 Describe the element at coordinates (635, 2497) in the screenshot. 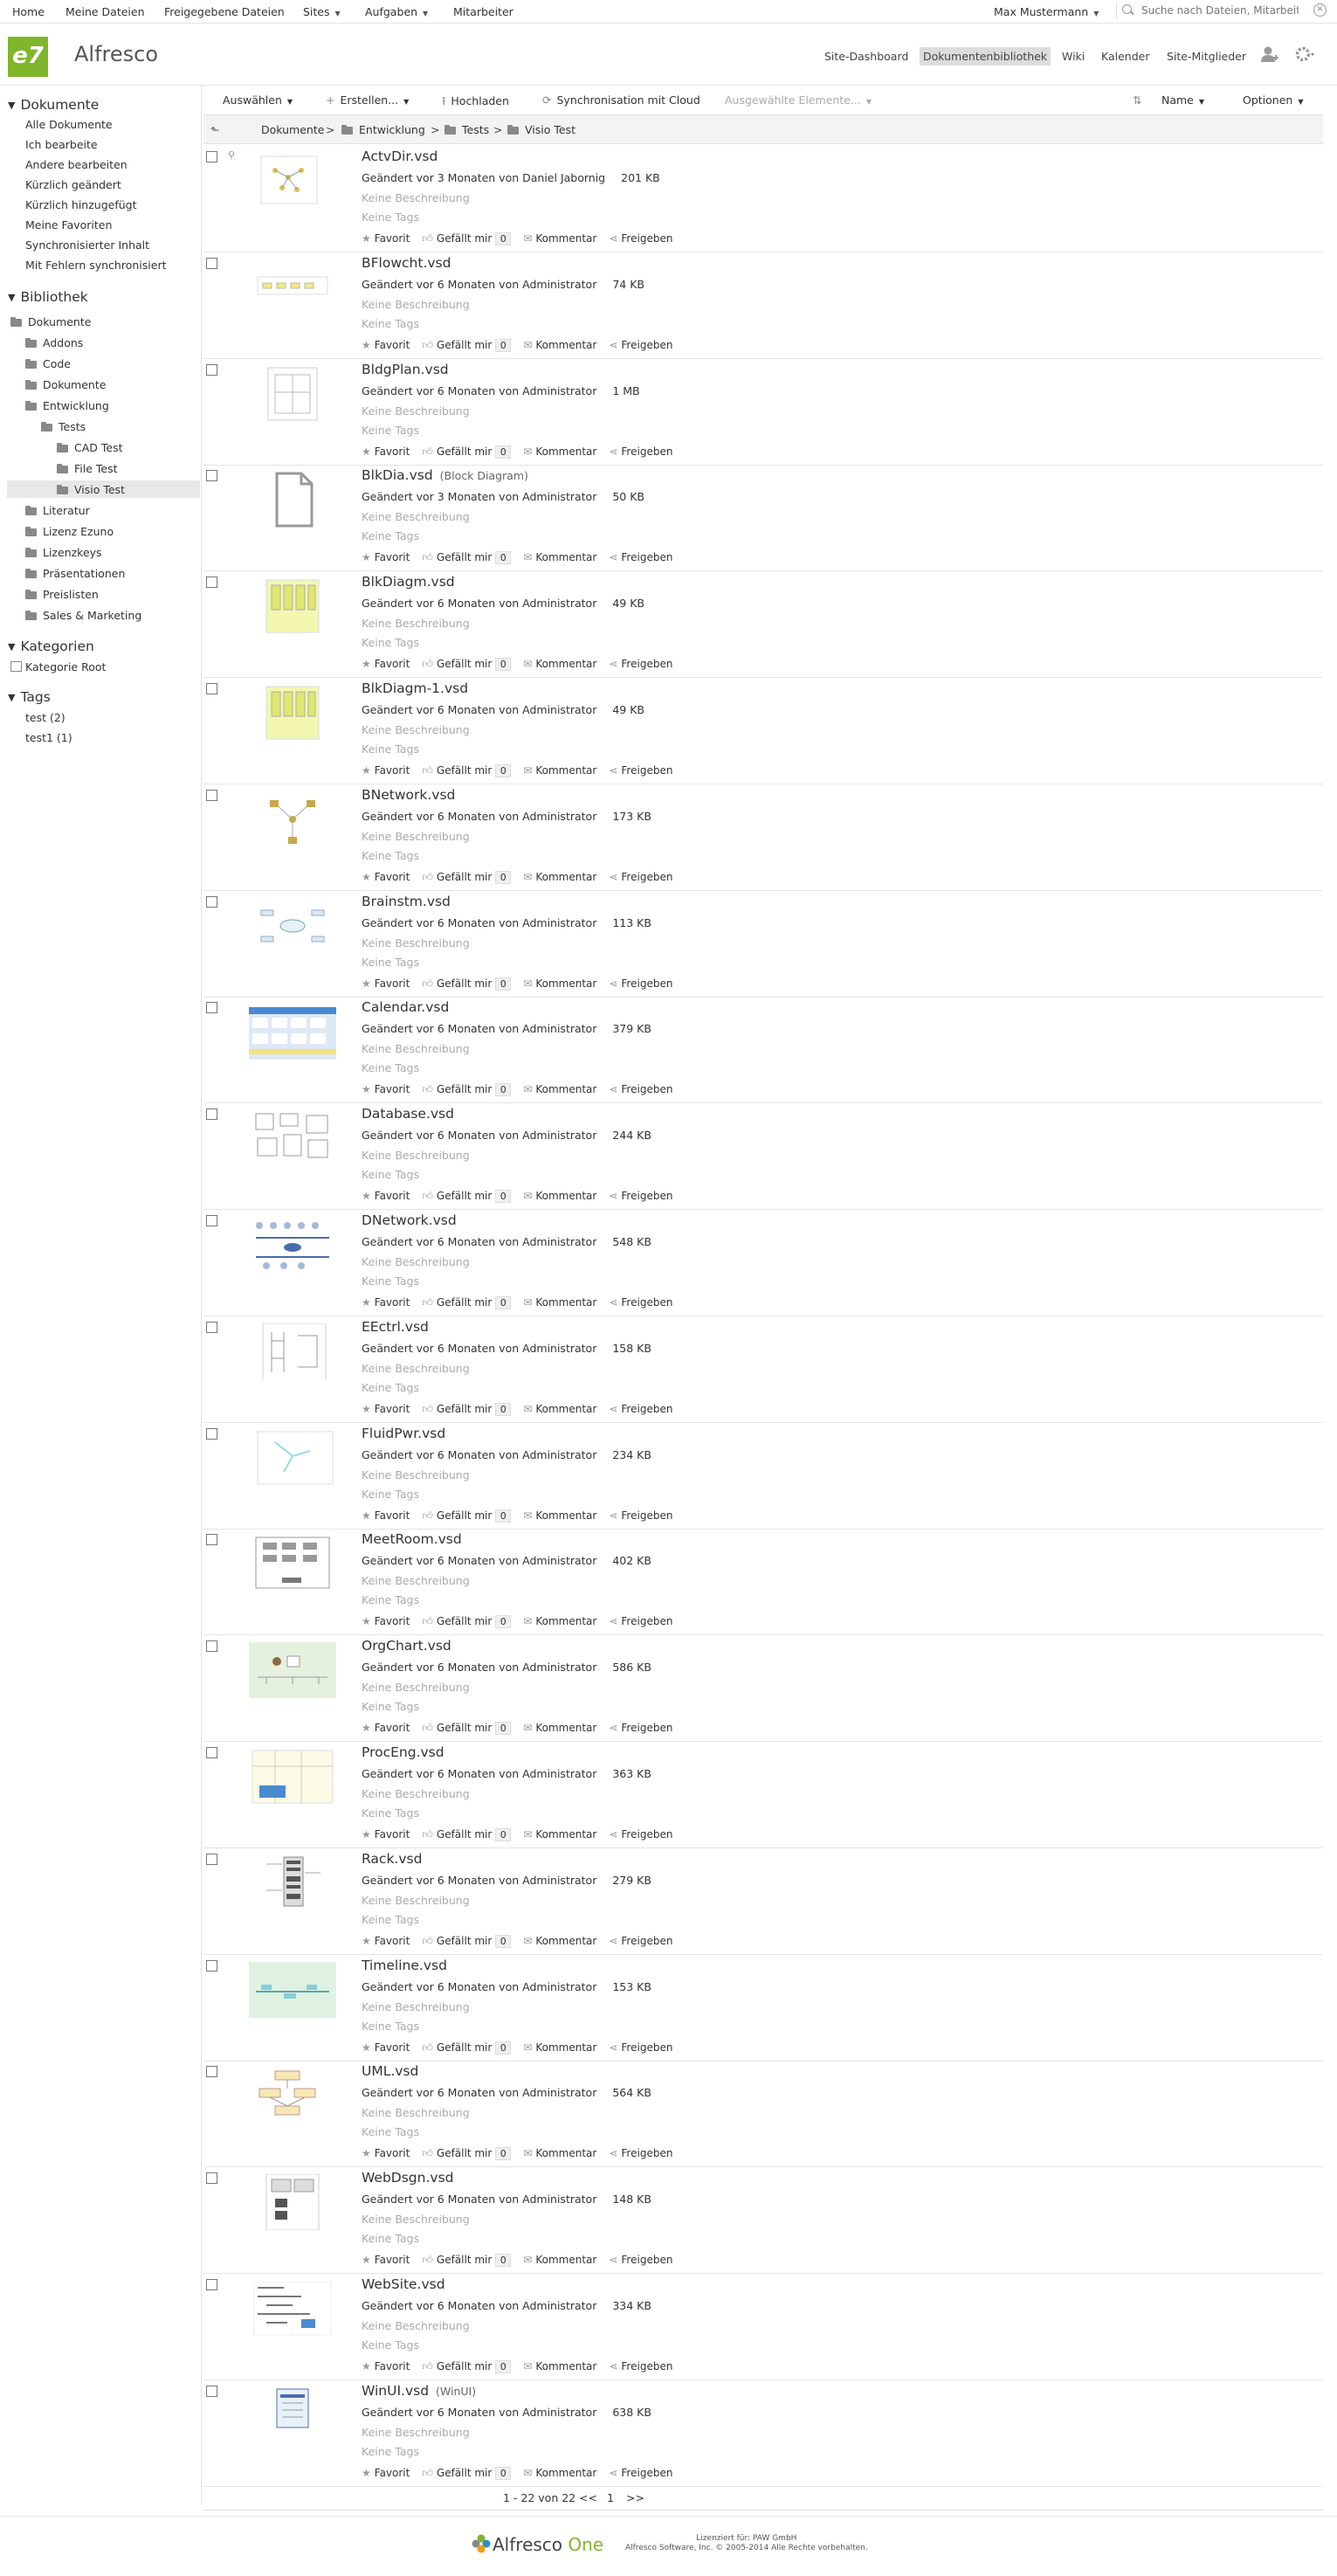

I see `pagination-next: >>` at that location.